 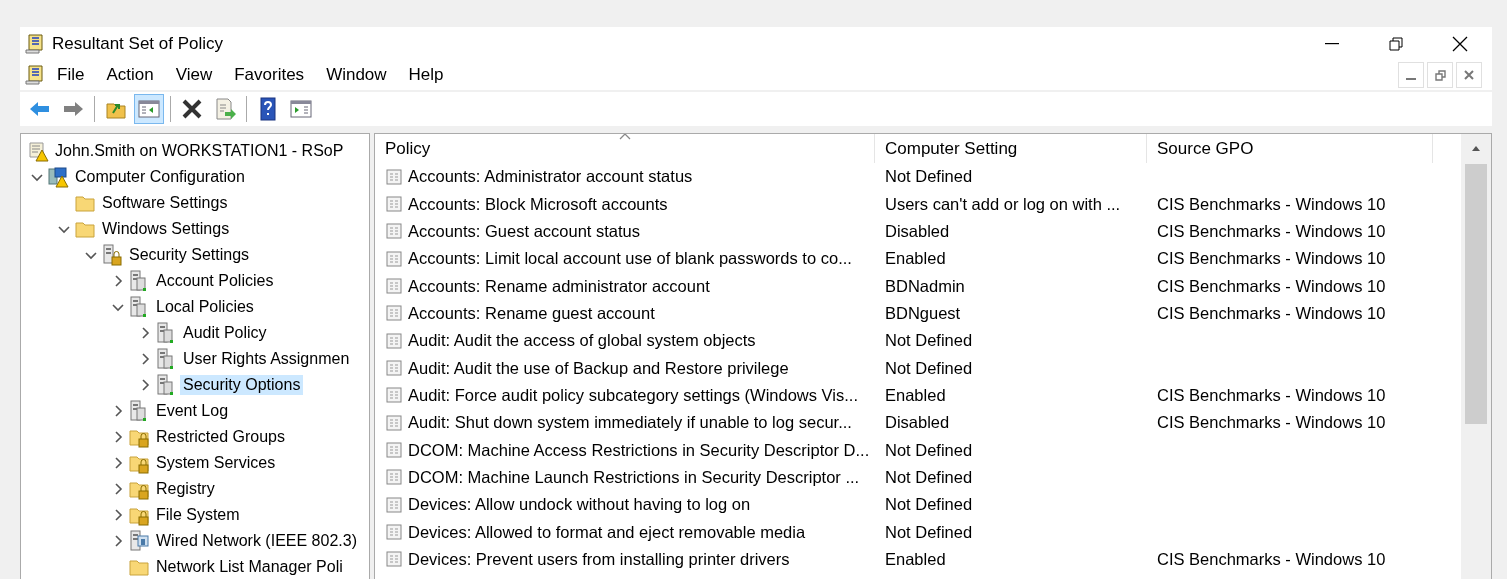 I want to click on tree-item: John.Smith on WORKSTATION1 - RSoP, so click(x=199, y=151).